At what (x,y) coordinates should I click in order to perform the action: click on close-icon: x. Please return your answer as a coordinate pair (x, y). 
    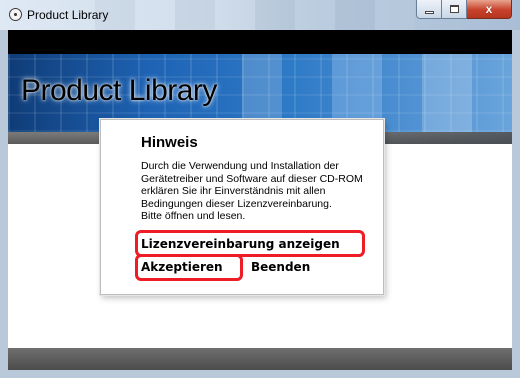
    Looking at the image, I should click on (489, 9).